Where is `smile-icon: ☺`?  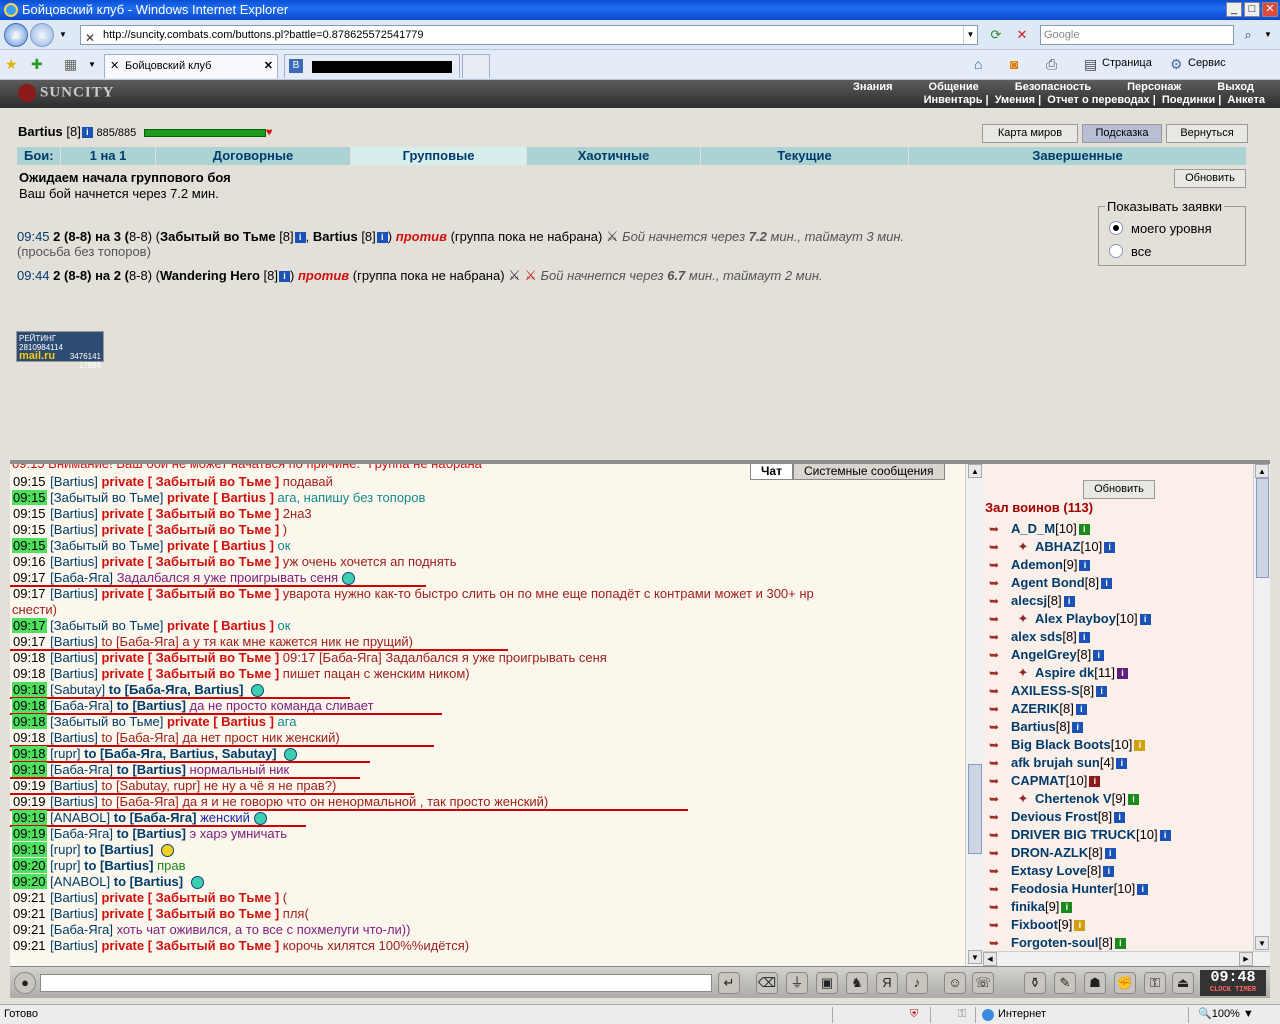 smile-icon: ☺ is located at coordinates (955, 983).